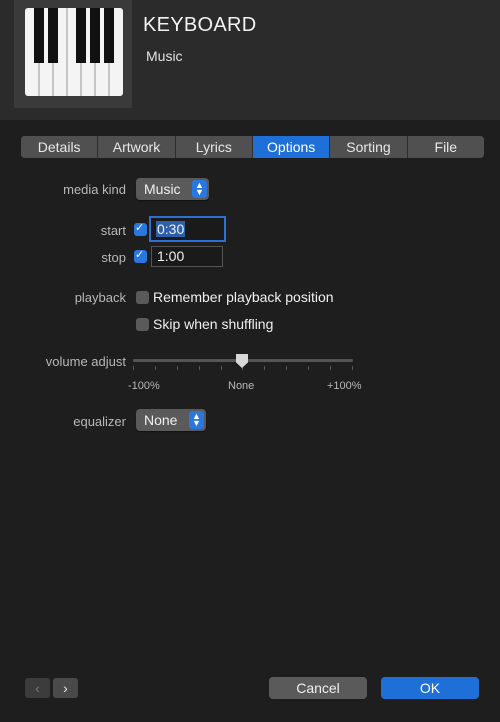 The width and height of the screenshot is (500, 722). I want to click on piano-keys-artwork, so click(73, 54).